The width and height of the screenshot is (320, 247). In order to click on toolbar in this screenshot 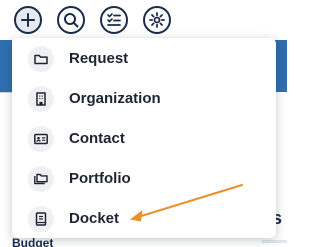, I will do `click(143, 20)`.